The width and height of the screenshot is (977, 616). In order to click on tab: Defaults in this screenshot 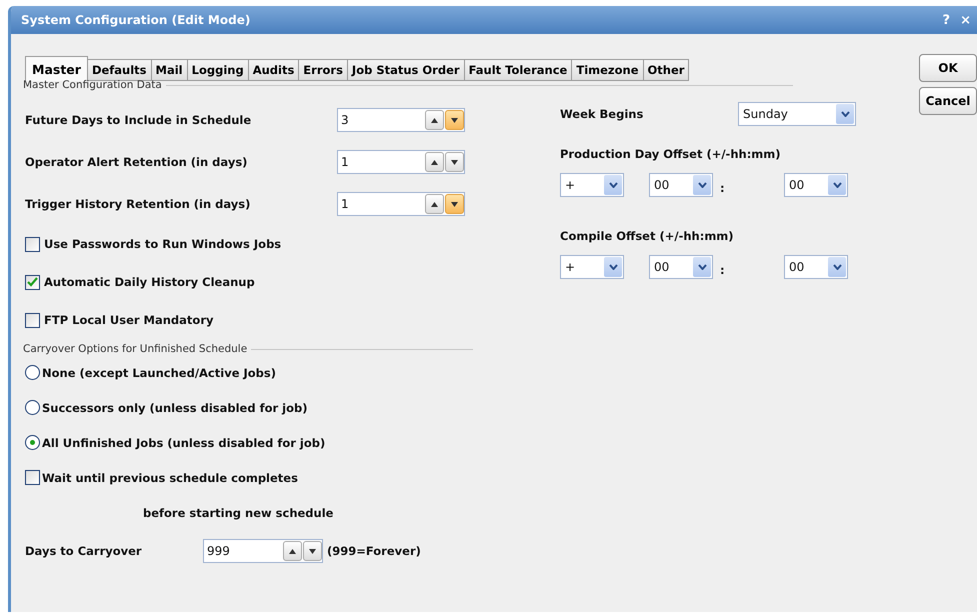, I will do `click(120, 70)`.